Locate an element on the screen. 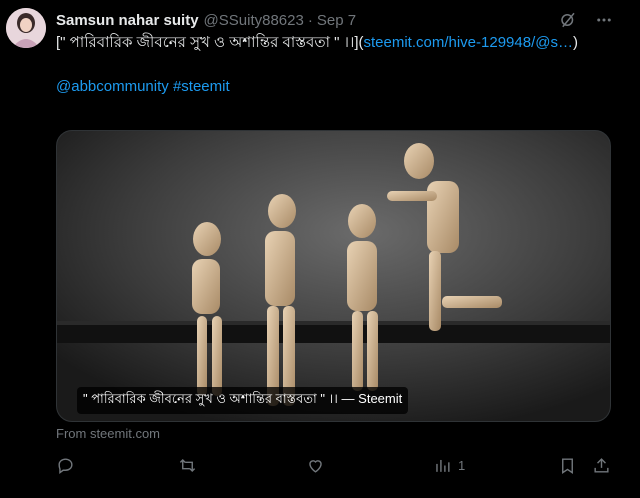 This screenshot has width=640, height=498. reply-button is located at coordinates (65, 465).